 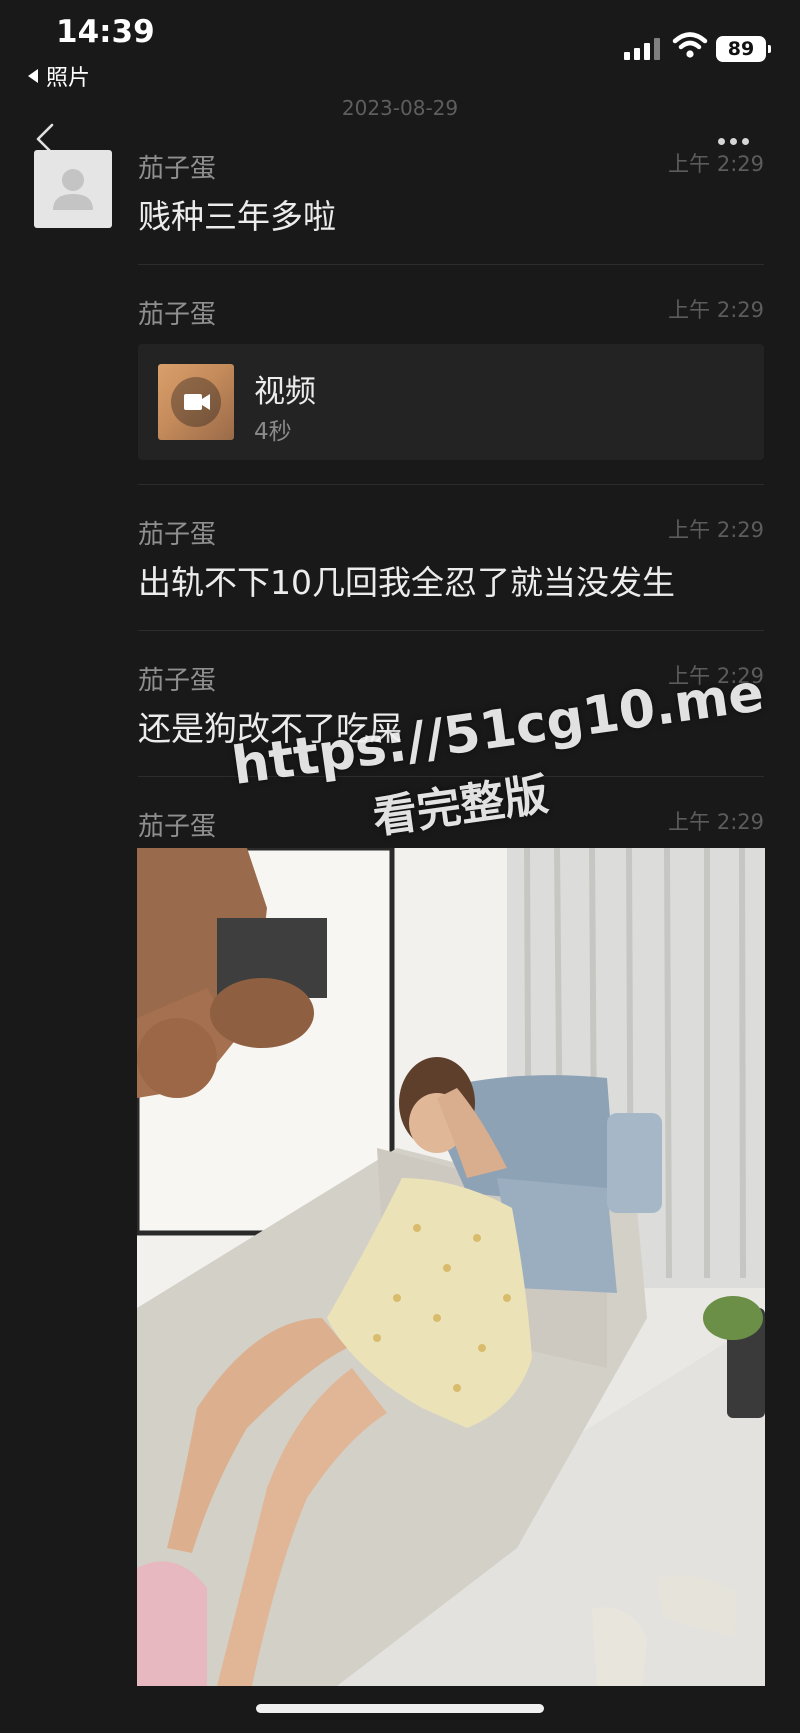 I want to click on status-time: 14:39, so click(x=105, y=32).